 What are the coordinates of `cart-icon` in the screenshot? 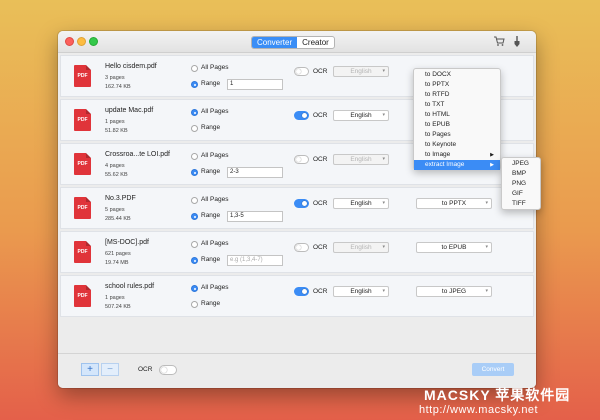 It's located at (499, 43).